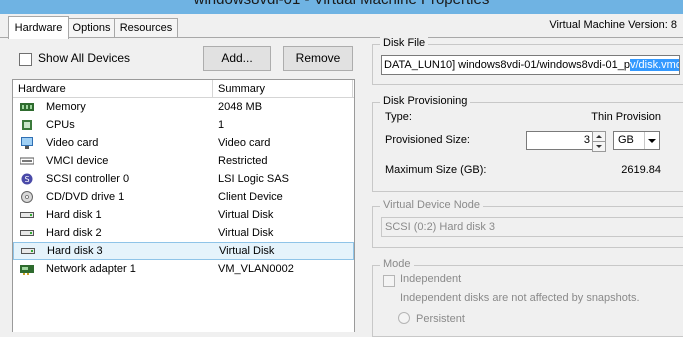 Image resolution: width=683 pixels, height=337 pixels. I want to click on virtual-device-node-value: SCSI (0:2) Hard disk 3, so click(440, 227).